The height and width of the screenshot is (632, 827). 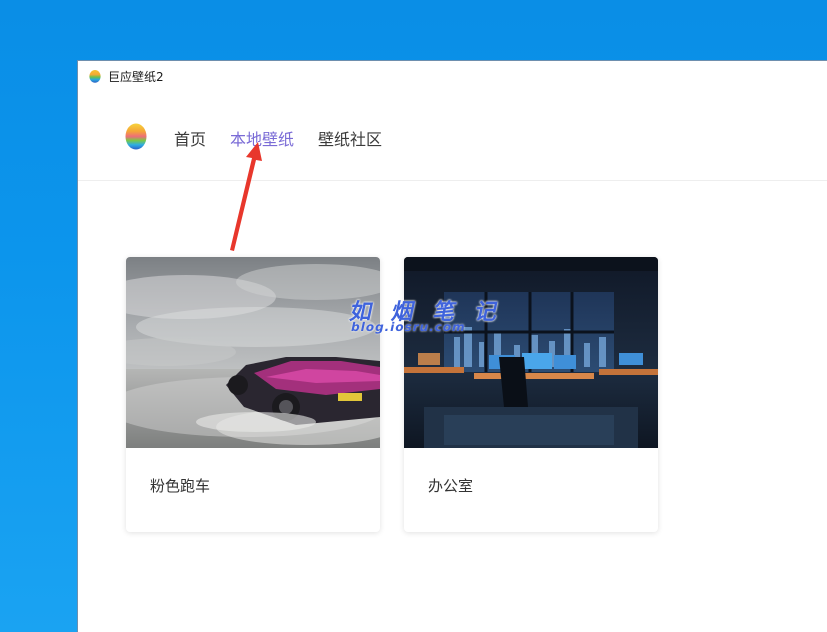 I want to click on office-night-image, so click(x=531, y=352).